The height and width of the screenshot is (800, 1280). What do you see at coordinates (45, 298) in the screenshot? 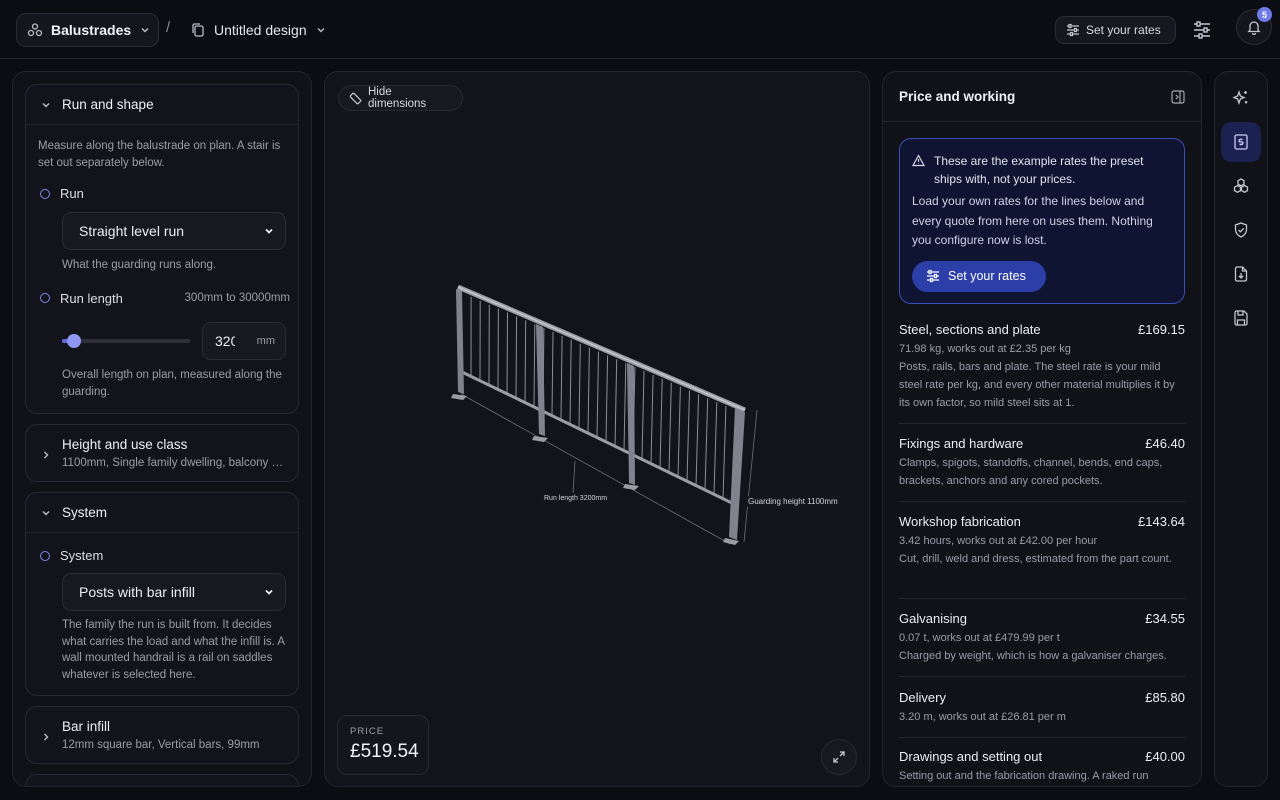
I see `status-dot-icon` at bounding box center [45, 298].